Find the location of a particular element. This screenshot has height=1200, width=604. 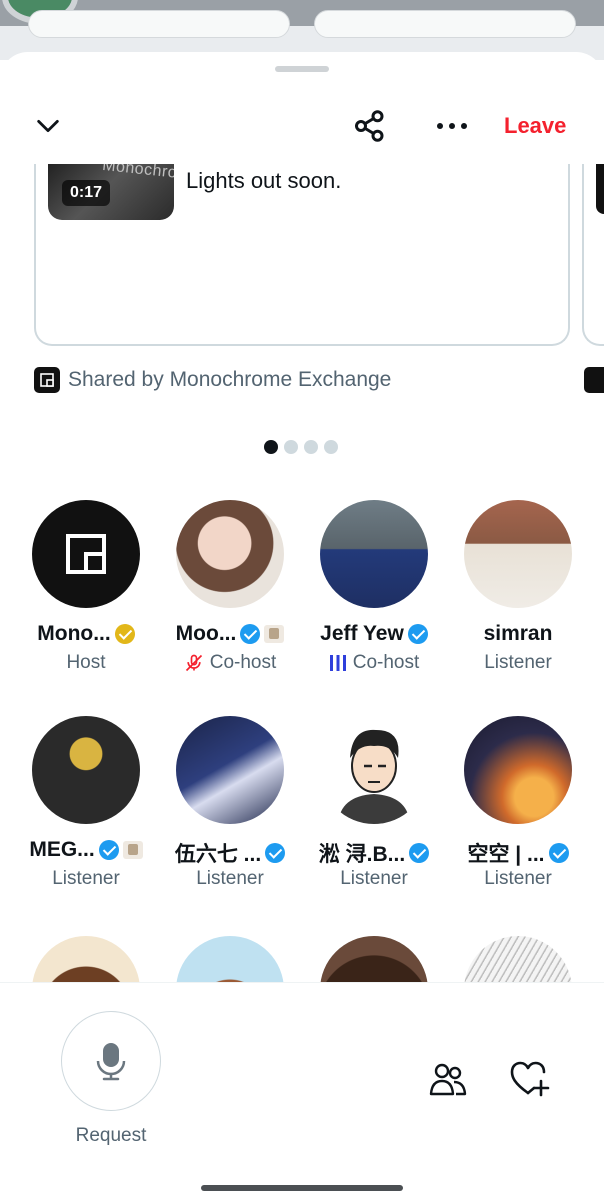

monochrome-logo-icon is located at coordinates (47, 380).